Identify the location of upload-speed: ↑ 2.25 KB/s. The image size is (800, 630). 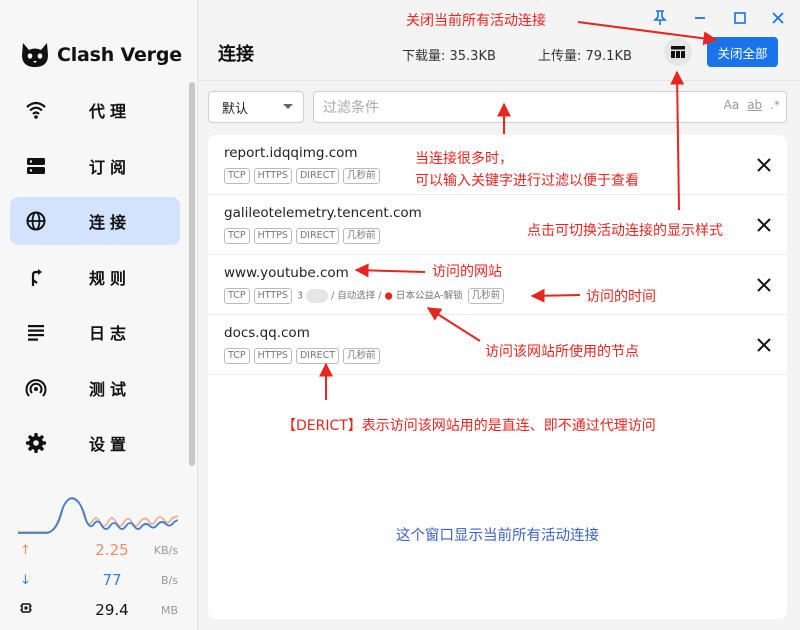
(99, 550).